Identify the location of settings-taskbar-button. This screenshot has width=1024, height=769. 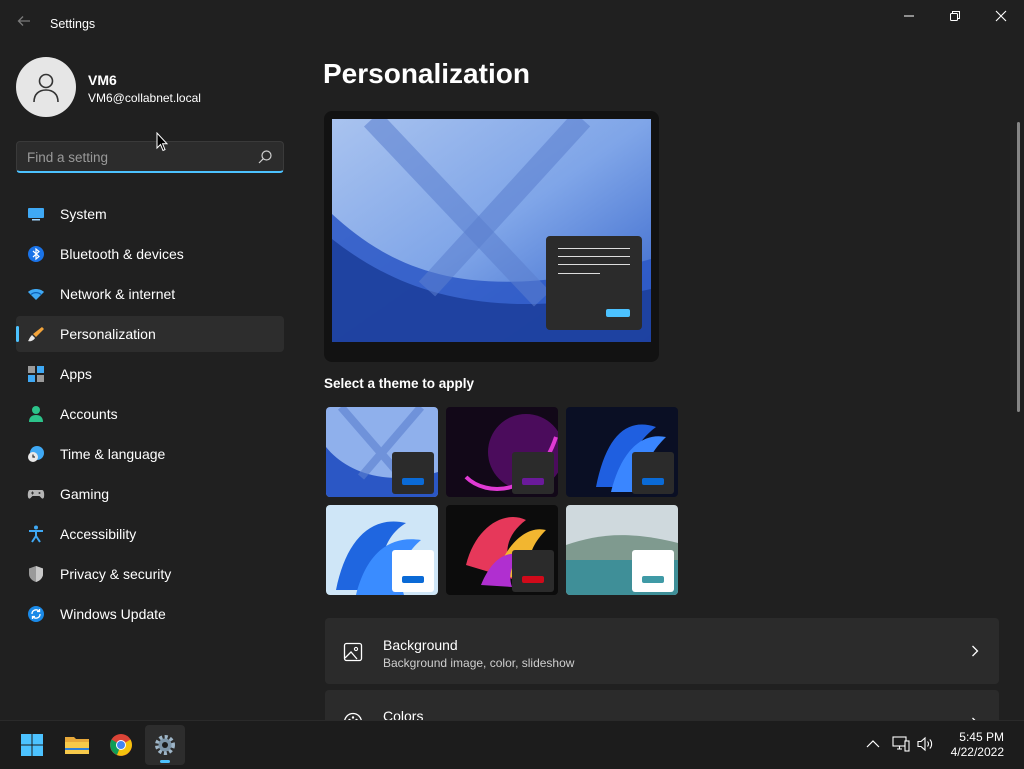
(165, 745).